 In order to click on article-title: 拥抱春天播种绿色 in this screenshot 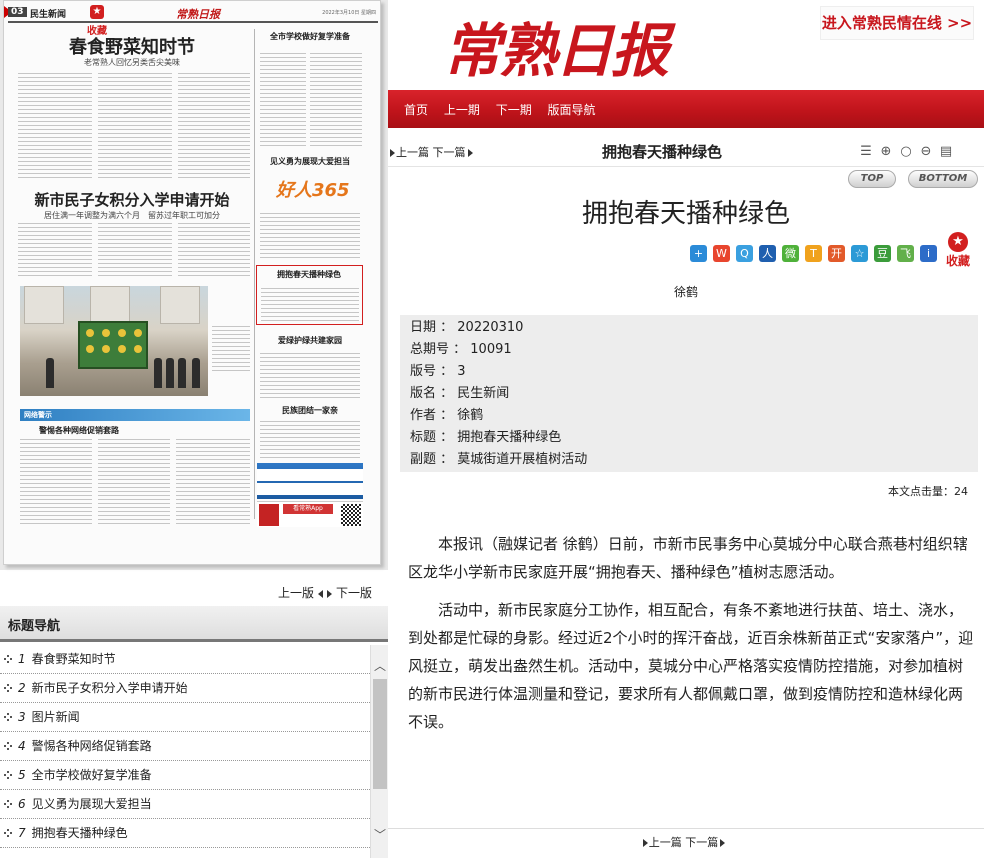, I will do `click(685, 214)`.